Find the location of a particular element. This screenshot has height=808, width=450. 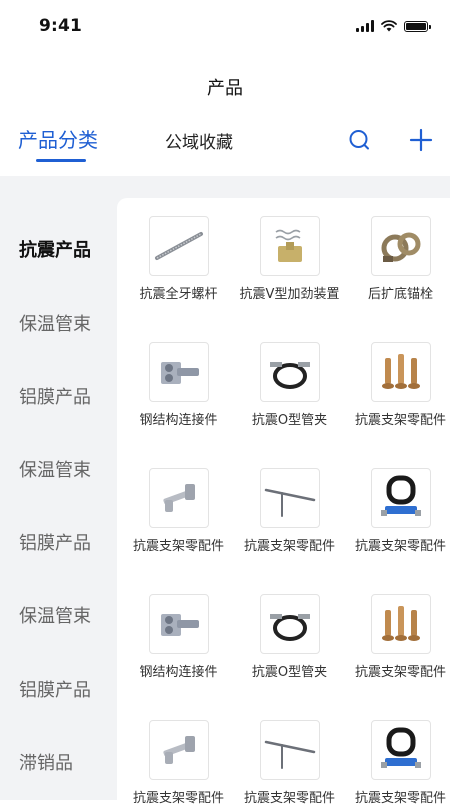

status-bar: 9:41 is located at coordinates (225, 28).